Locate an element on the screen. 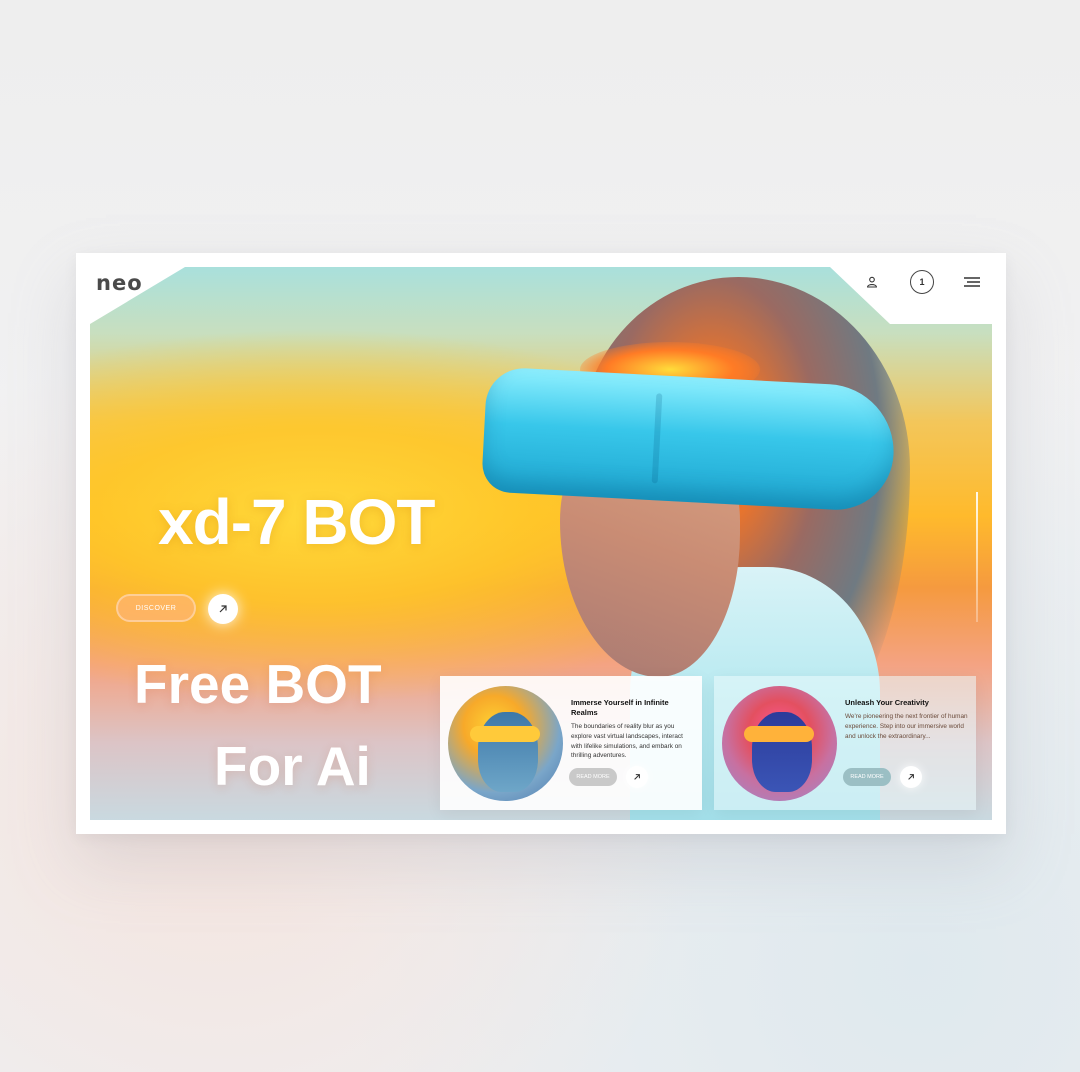  discover-arrow-button is located at coordinates (223, 609).